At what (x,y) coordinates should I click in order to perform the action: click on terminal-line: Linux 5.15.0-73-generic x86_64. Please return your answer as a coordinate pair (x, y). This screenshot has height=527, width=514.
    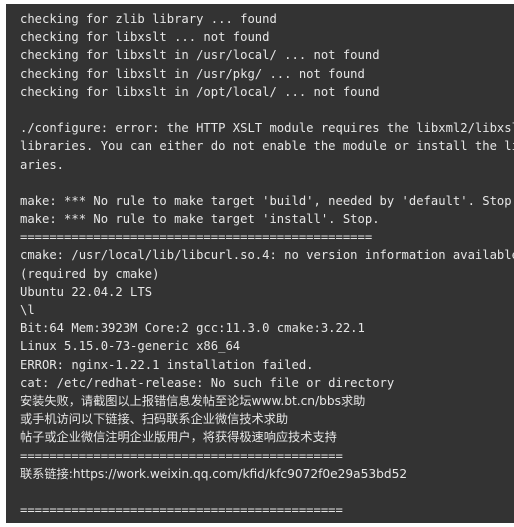
    Looking at the image, I should click on (130, 346).